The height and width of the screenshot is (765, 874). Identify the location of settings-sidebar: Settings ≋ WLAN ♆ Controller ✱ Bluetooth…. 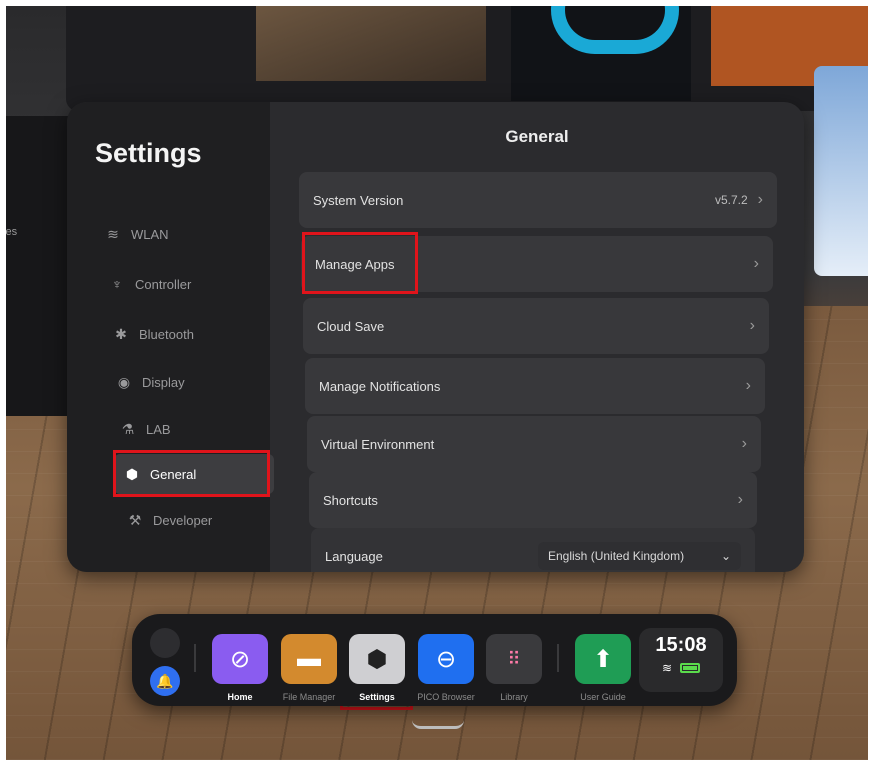
(170, 337).